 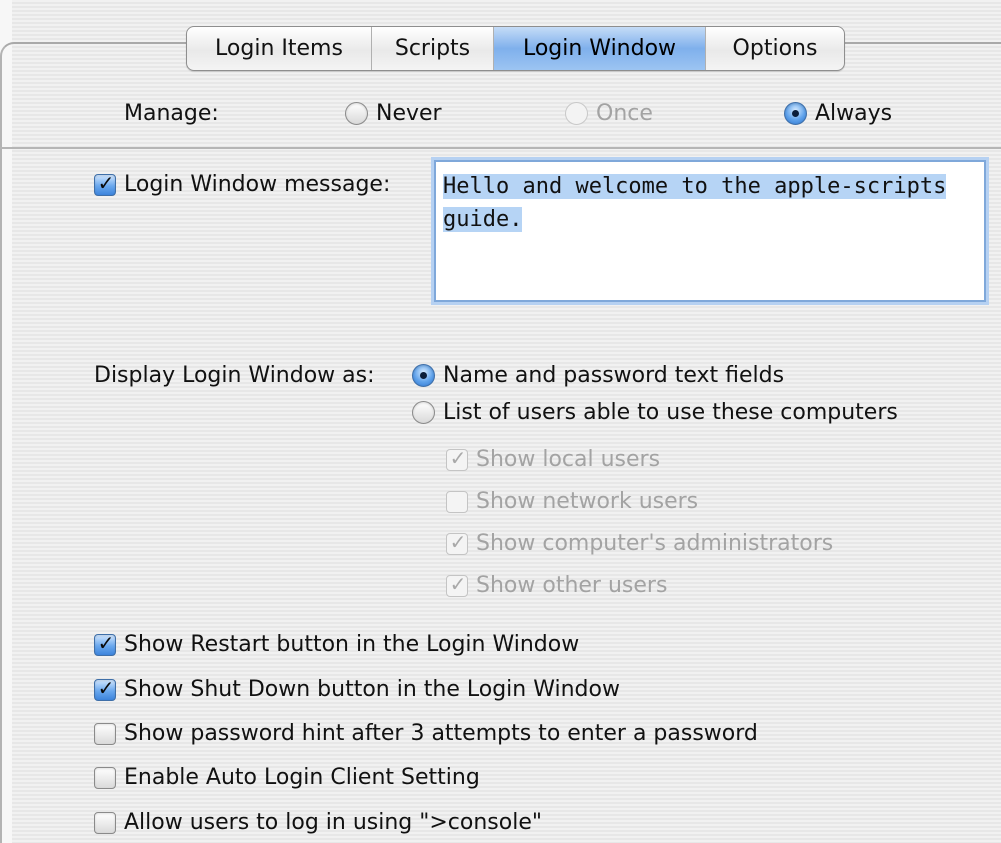 I want to click on login-message-label: Login Window message:, so click(x=257, y=184).